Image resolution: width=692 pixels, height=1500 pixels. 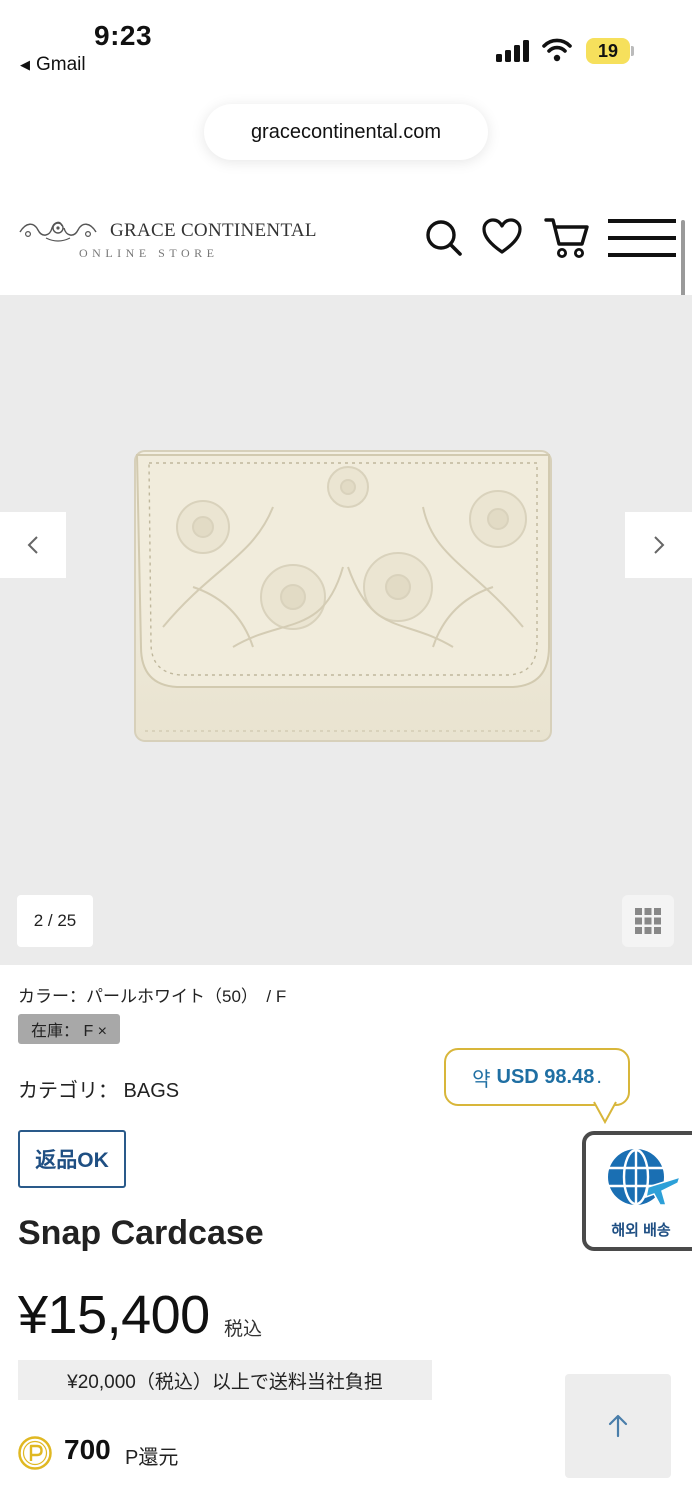 What do you see at coordinates (114, 1315) in the screenshot?
I see `product-price: ¥15,400` at bounding box center [114, 1315].